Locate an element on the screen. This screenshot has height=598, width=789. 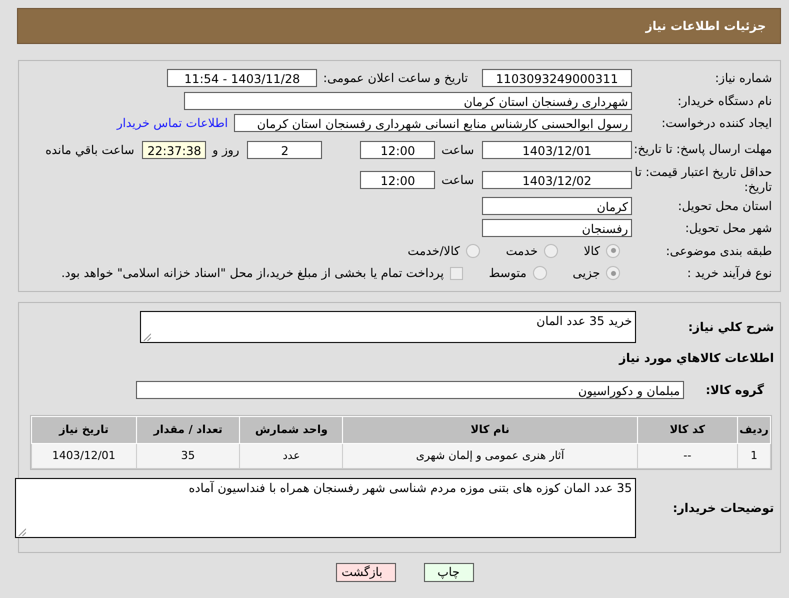
field-label: نوع فرآیند خرید : is located at coordinates (729, 273).